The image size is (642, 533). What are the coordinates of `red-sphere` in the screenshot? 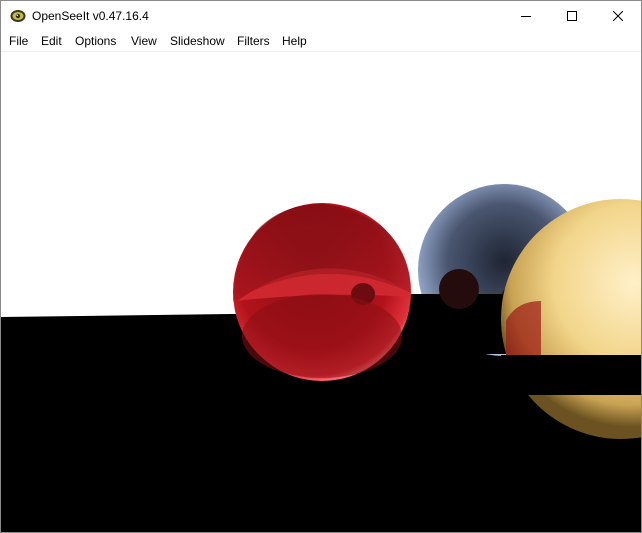 It's located at (322, 292).